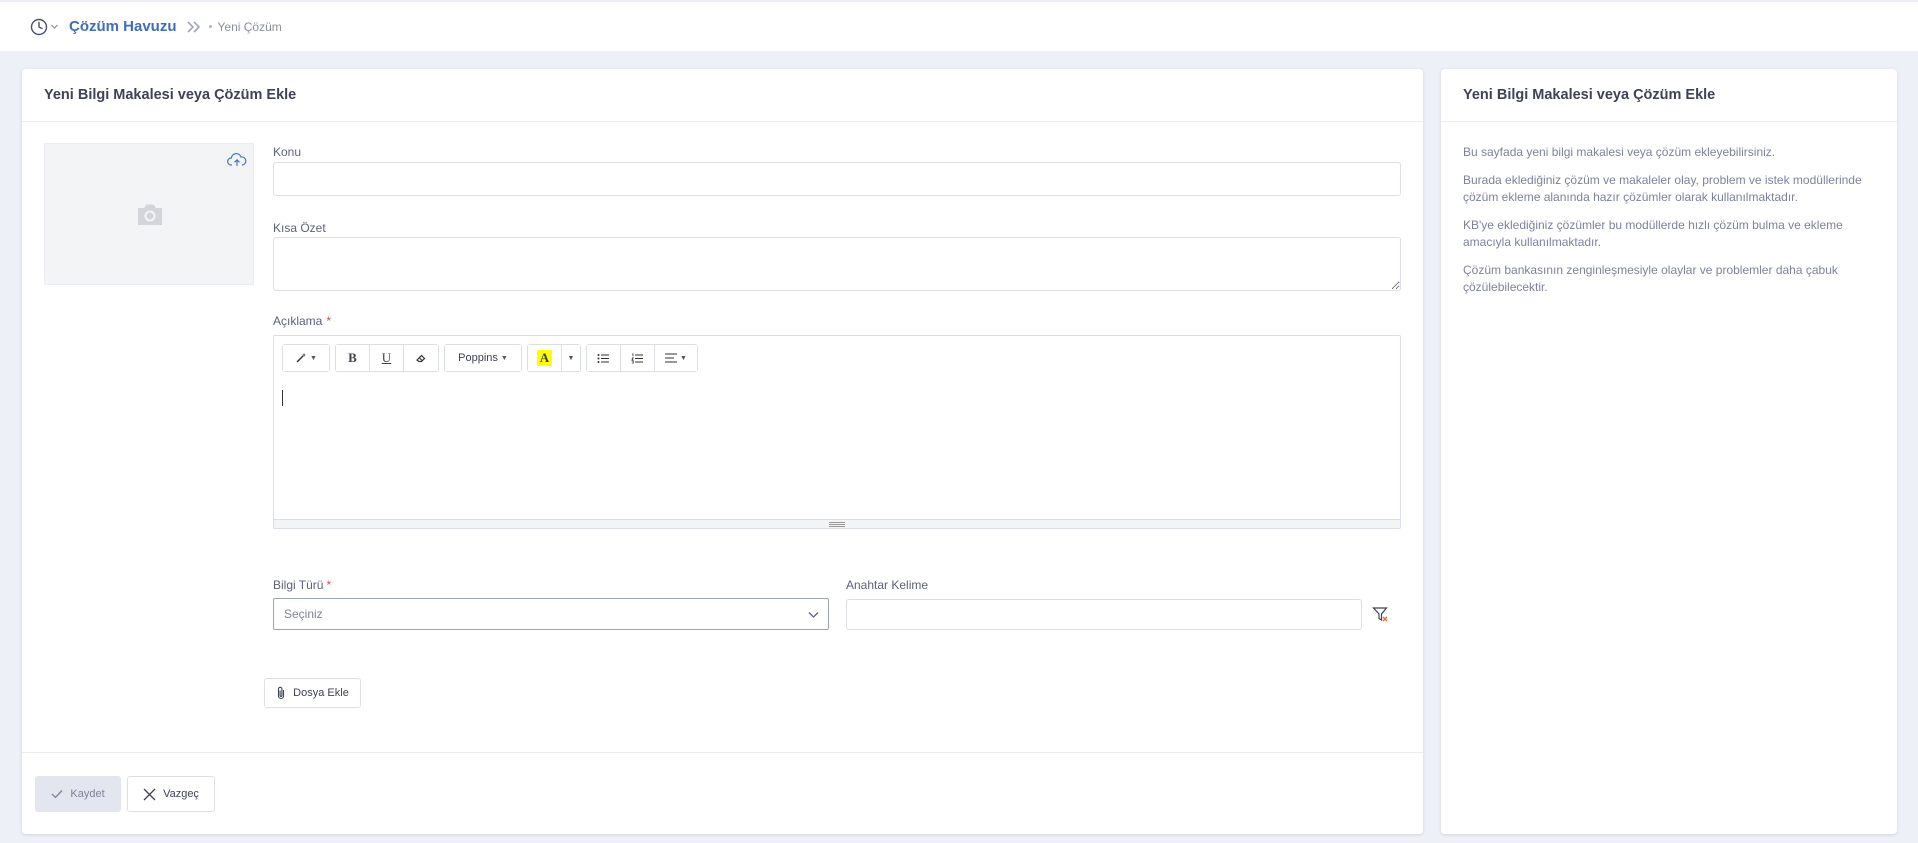  I want to click on text-cursor, so click(282, 398).